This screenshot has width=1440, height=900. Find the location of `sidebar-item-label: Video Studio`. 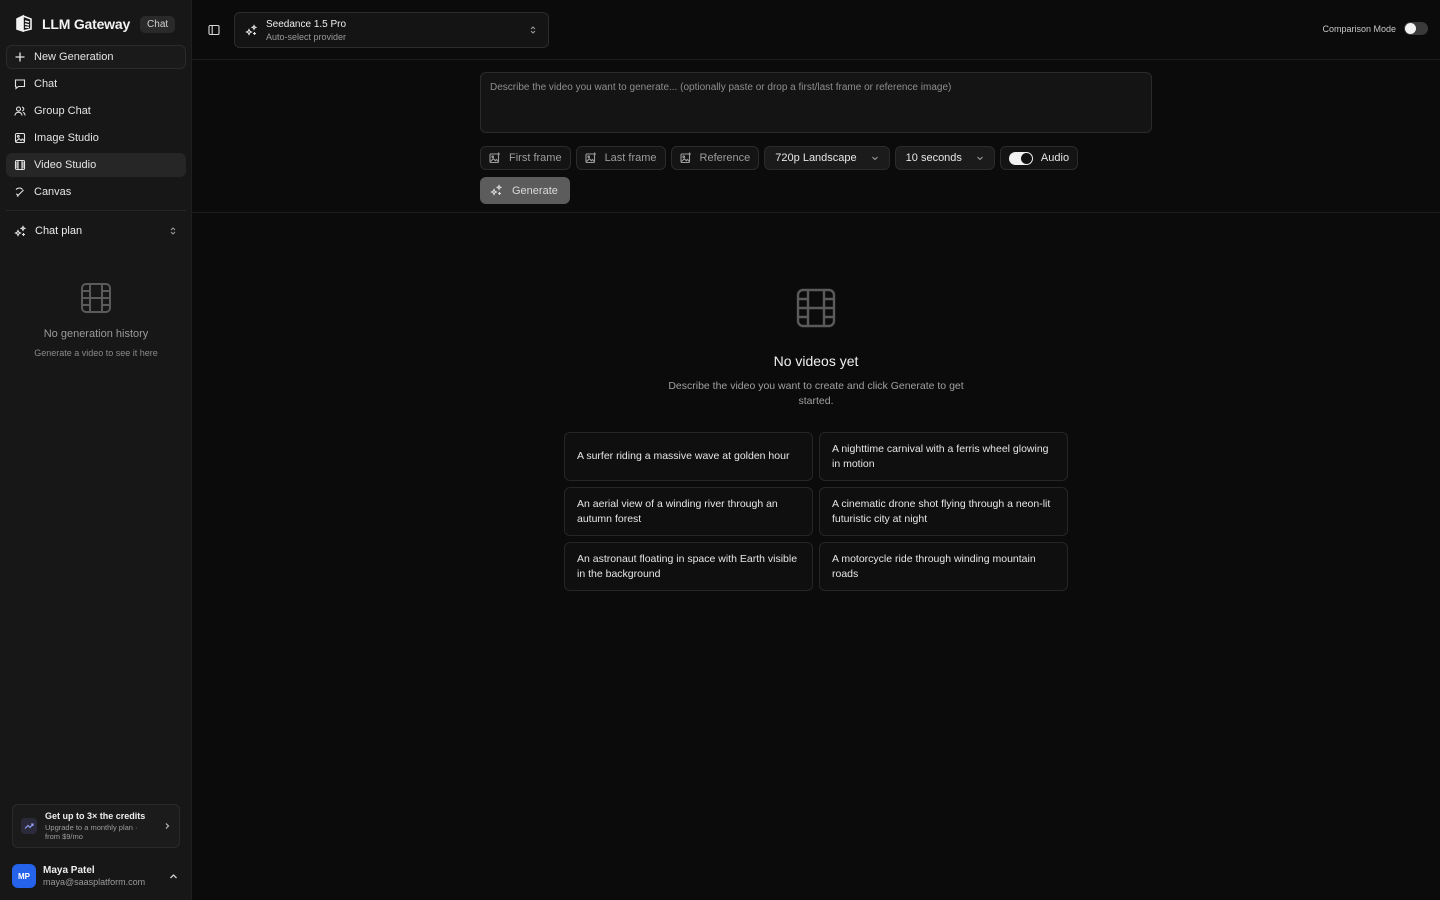

sidebar-item-label: Video Studio is located at coordinates (65, 165).